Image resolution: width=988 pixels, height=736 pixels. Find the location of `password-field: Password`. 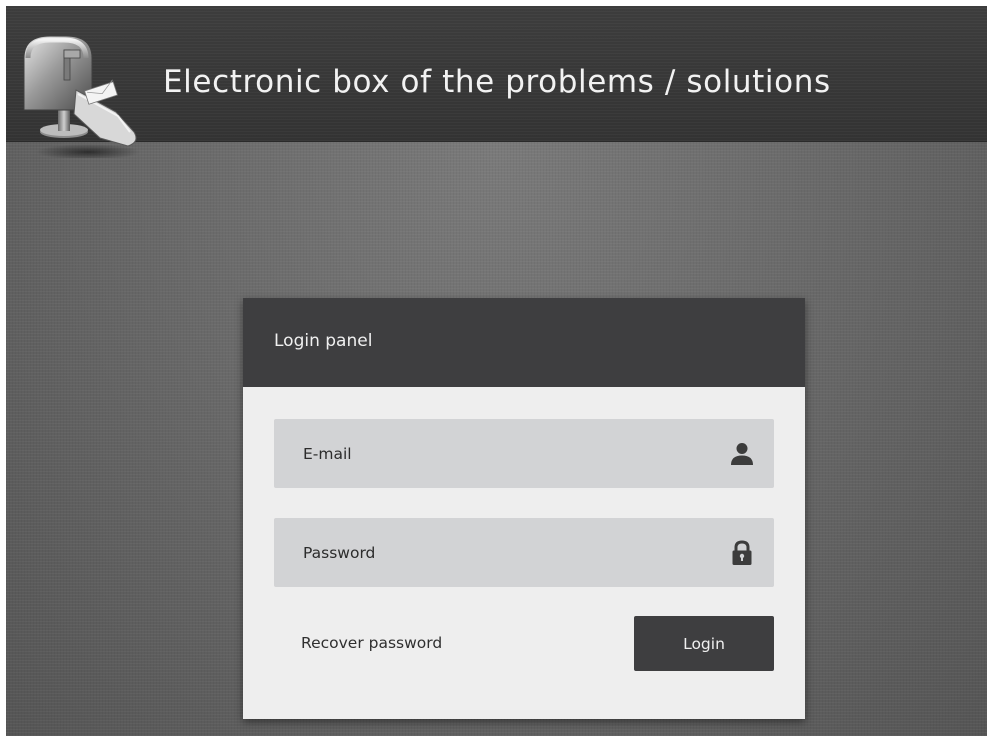

password-field: Password is located at coordinates (524, 552).